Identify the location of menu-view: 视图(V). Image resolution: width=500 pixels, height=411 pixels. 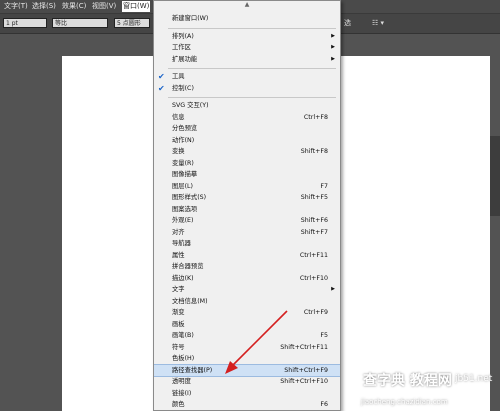
(104, 6).